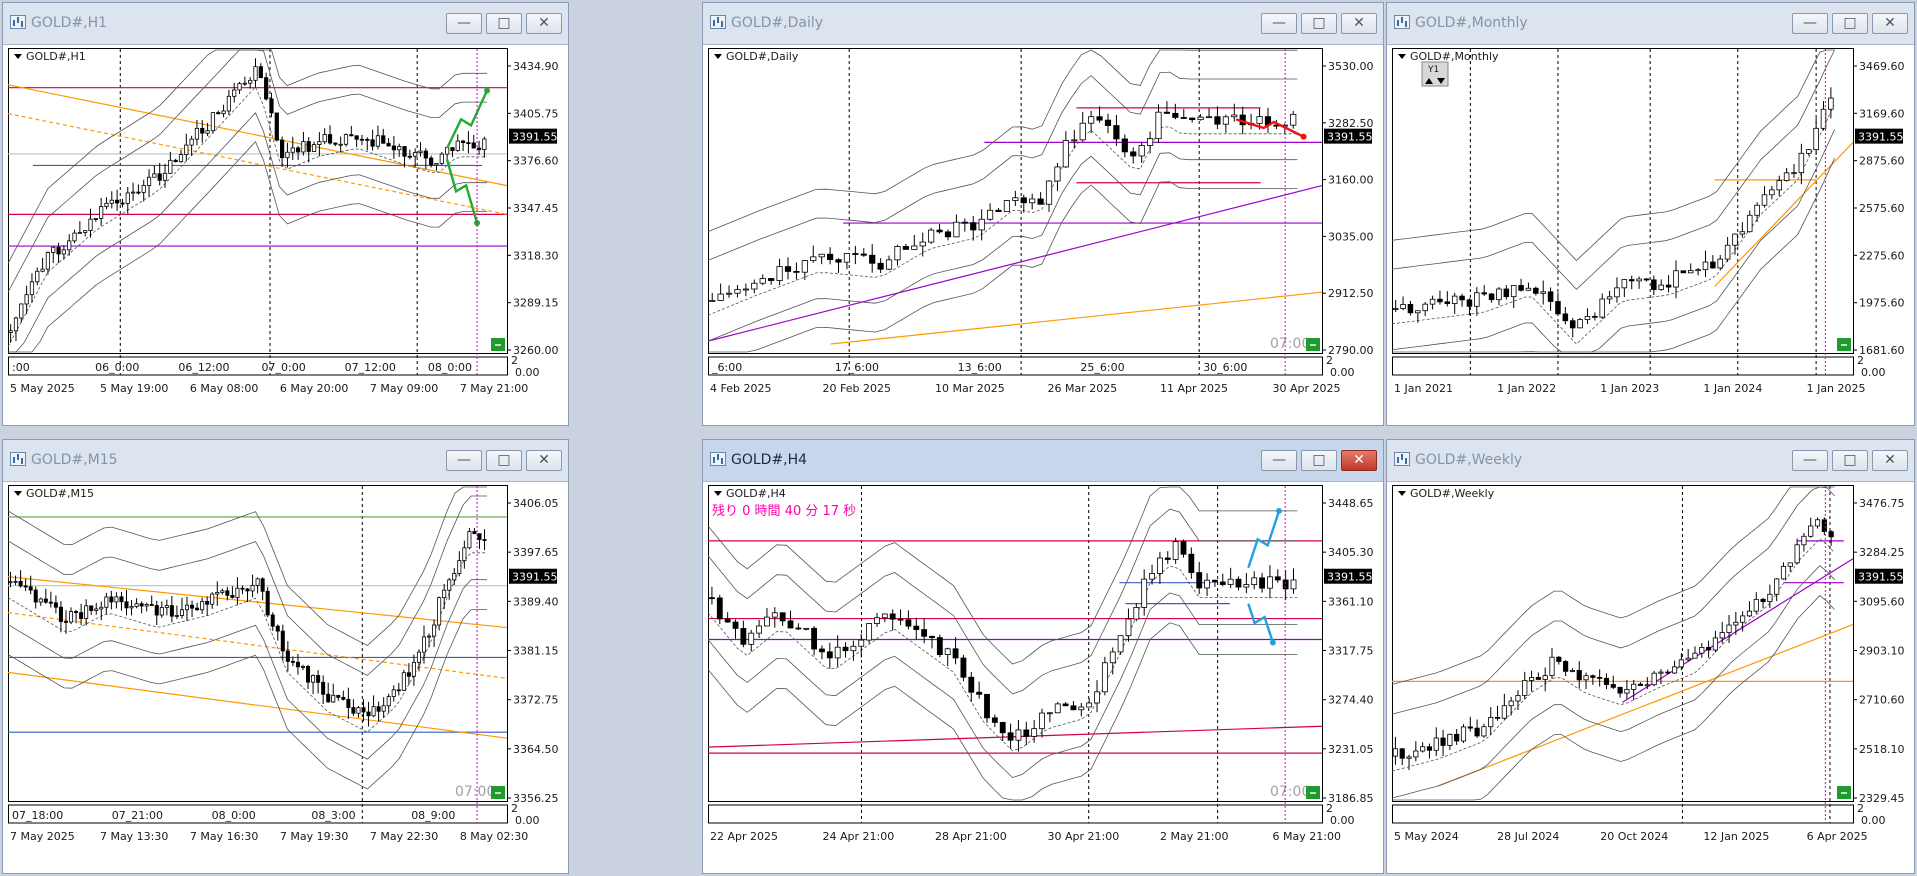 Image resolution: width=1917 pixels, height=876 pixels. What do you see at coordinates (1342, 372) in the screenshot?
I see `subwindow-scale-min: 0.00` at bounding box center [1342, 372].